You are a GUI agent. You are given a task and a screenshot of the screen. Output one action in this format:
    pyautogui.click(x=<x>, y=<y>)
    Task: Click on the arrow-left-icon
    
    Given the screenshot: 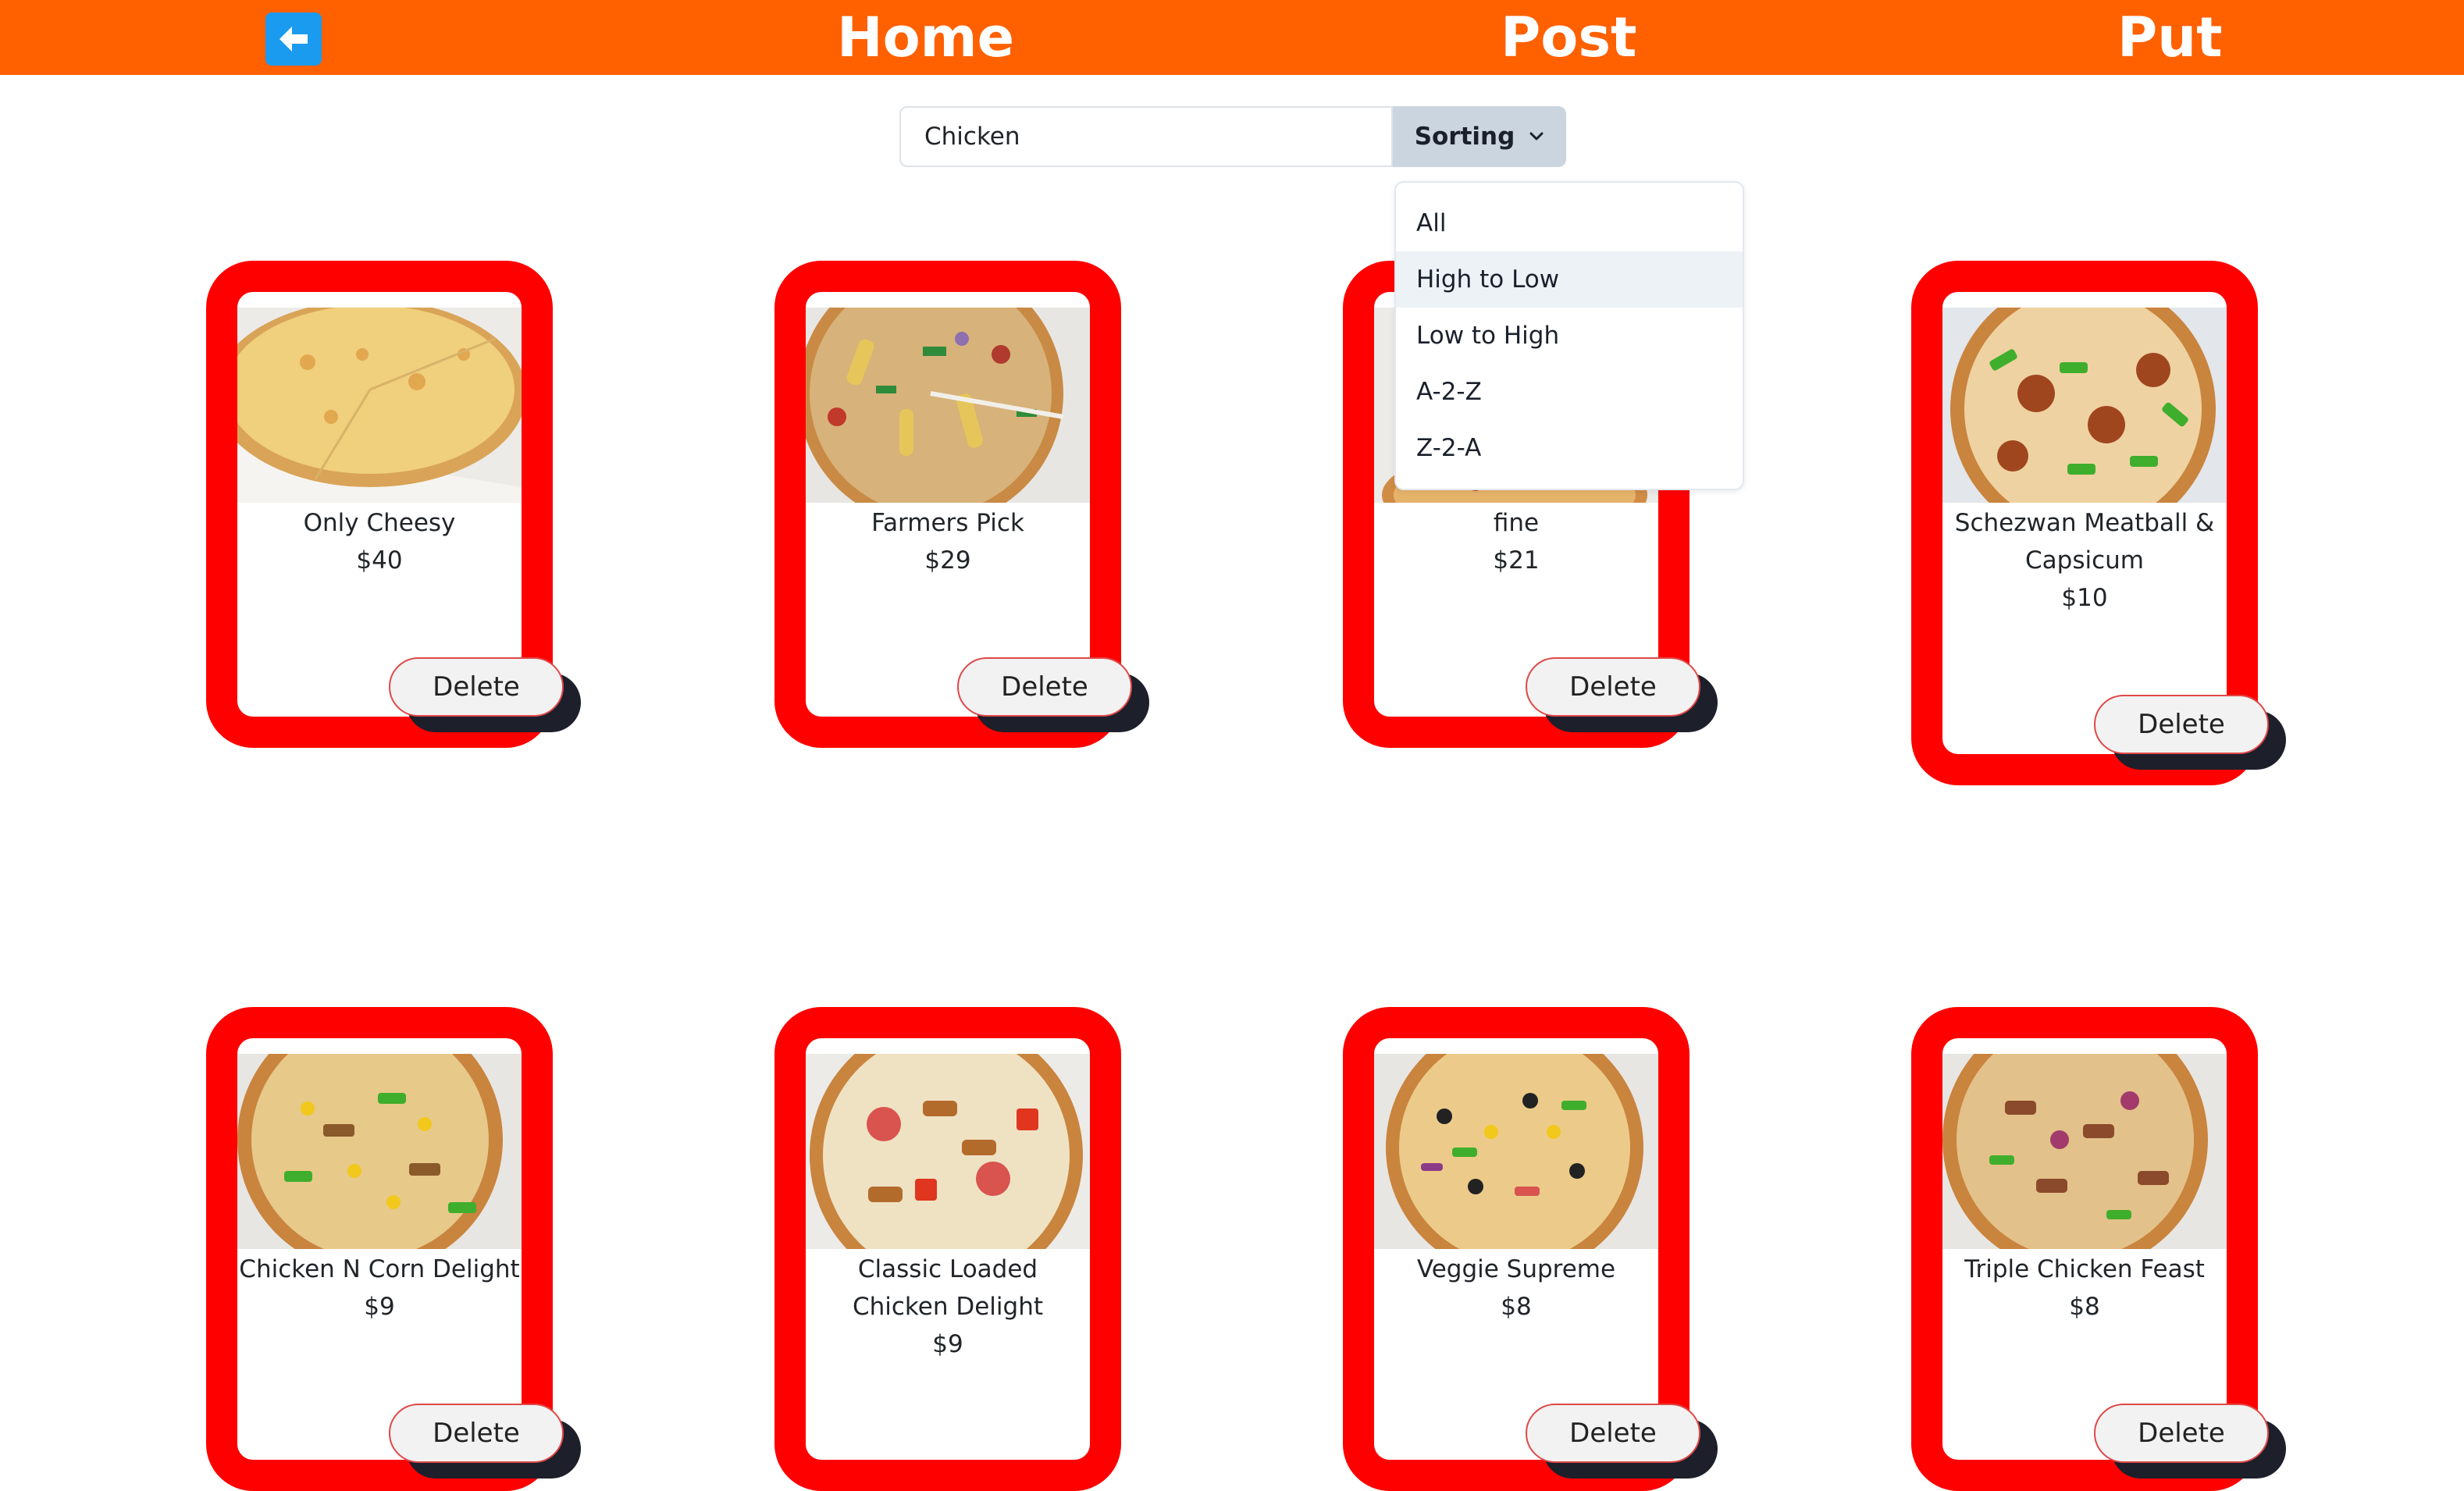 What is the action you would take?
    pyautogui.click(x=294, y=39)
    